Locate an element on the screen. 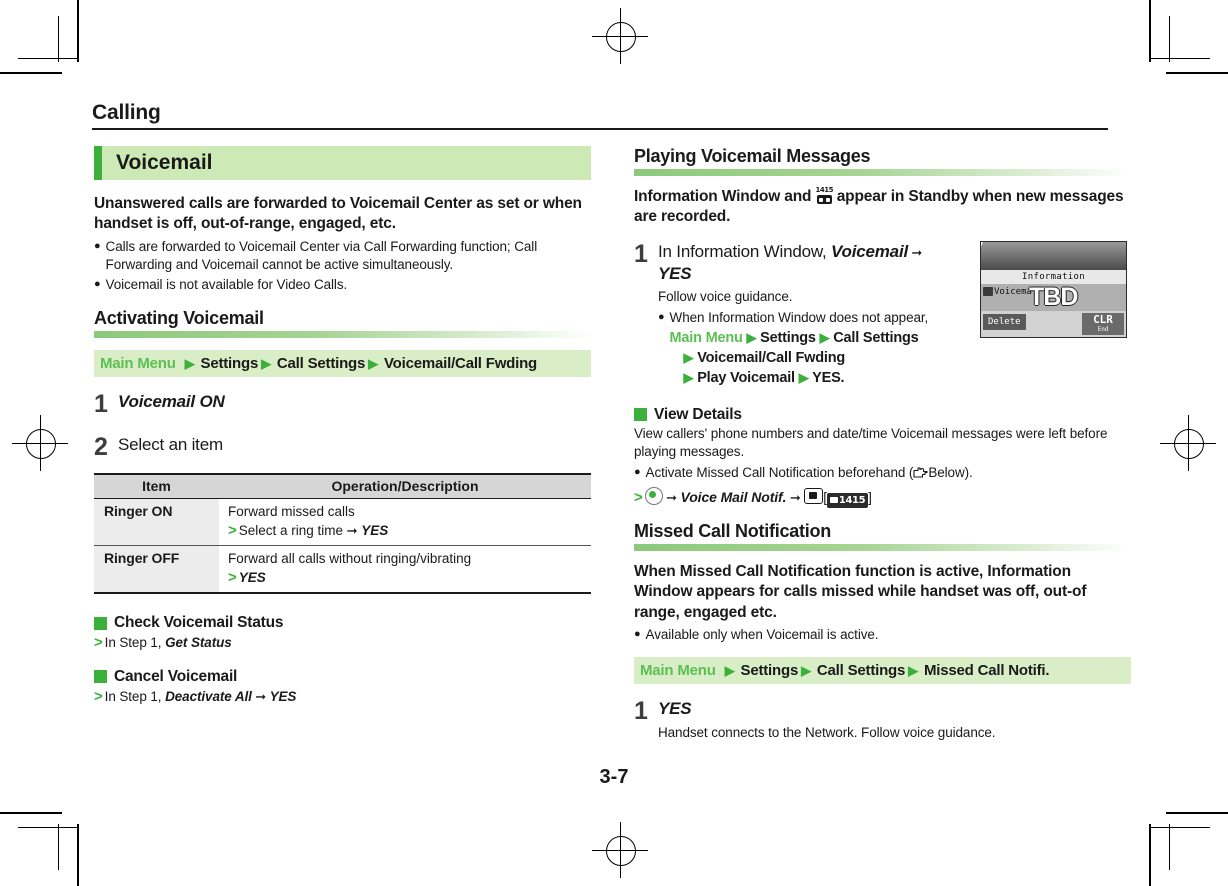 The width and height of the screenshot is (1228, 886). phone-tbd-overlay: TBD is located at coordinates (1053, 296).